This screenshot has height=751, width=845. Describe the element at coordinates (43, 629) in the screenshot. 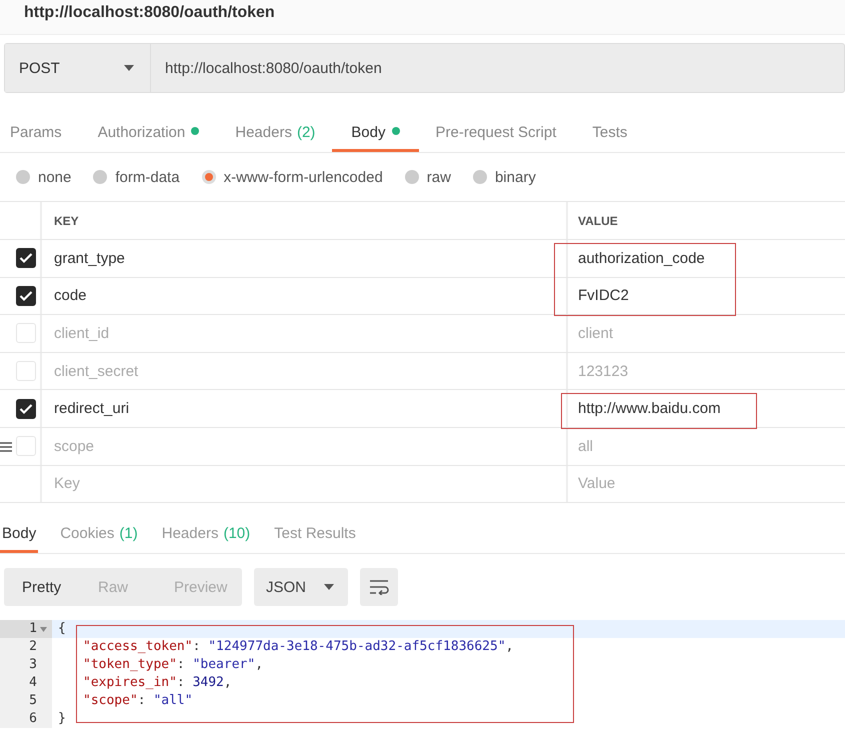

I see `fold-caret-icon` at that location.